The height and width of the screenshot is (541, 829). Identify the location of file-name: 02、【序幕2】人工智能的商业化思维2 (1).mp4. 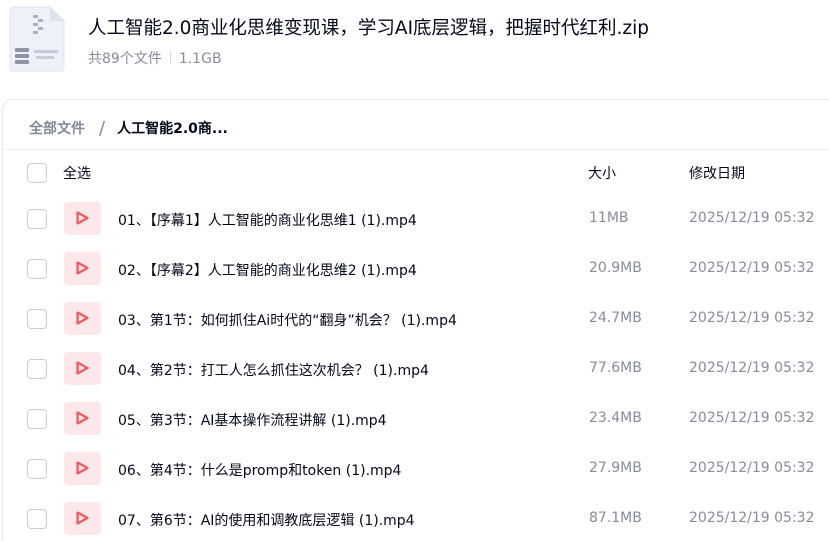
(267, 270).